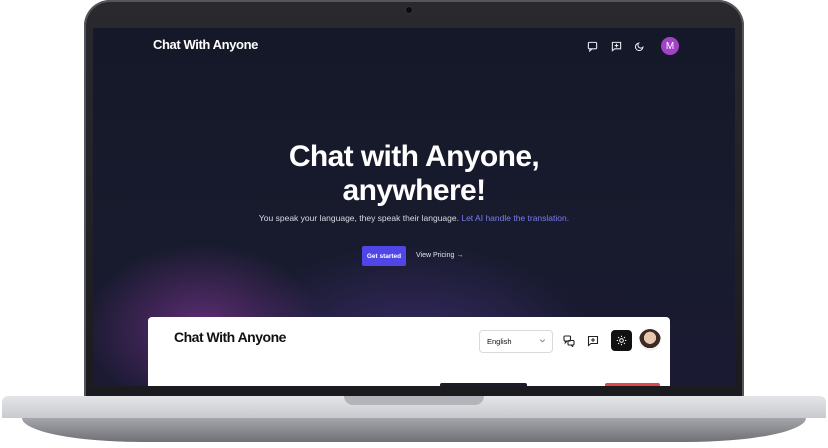 This screenshot has width=828, height=448. What do you see at coordinates (414, 400) in the screenshot?
I see `base-notch` at bounding box center [414, 400].